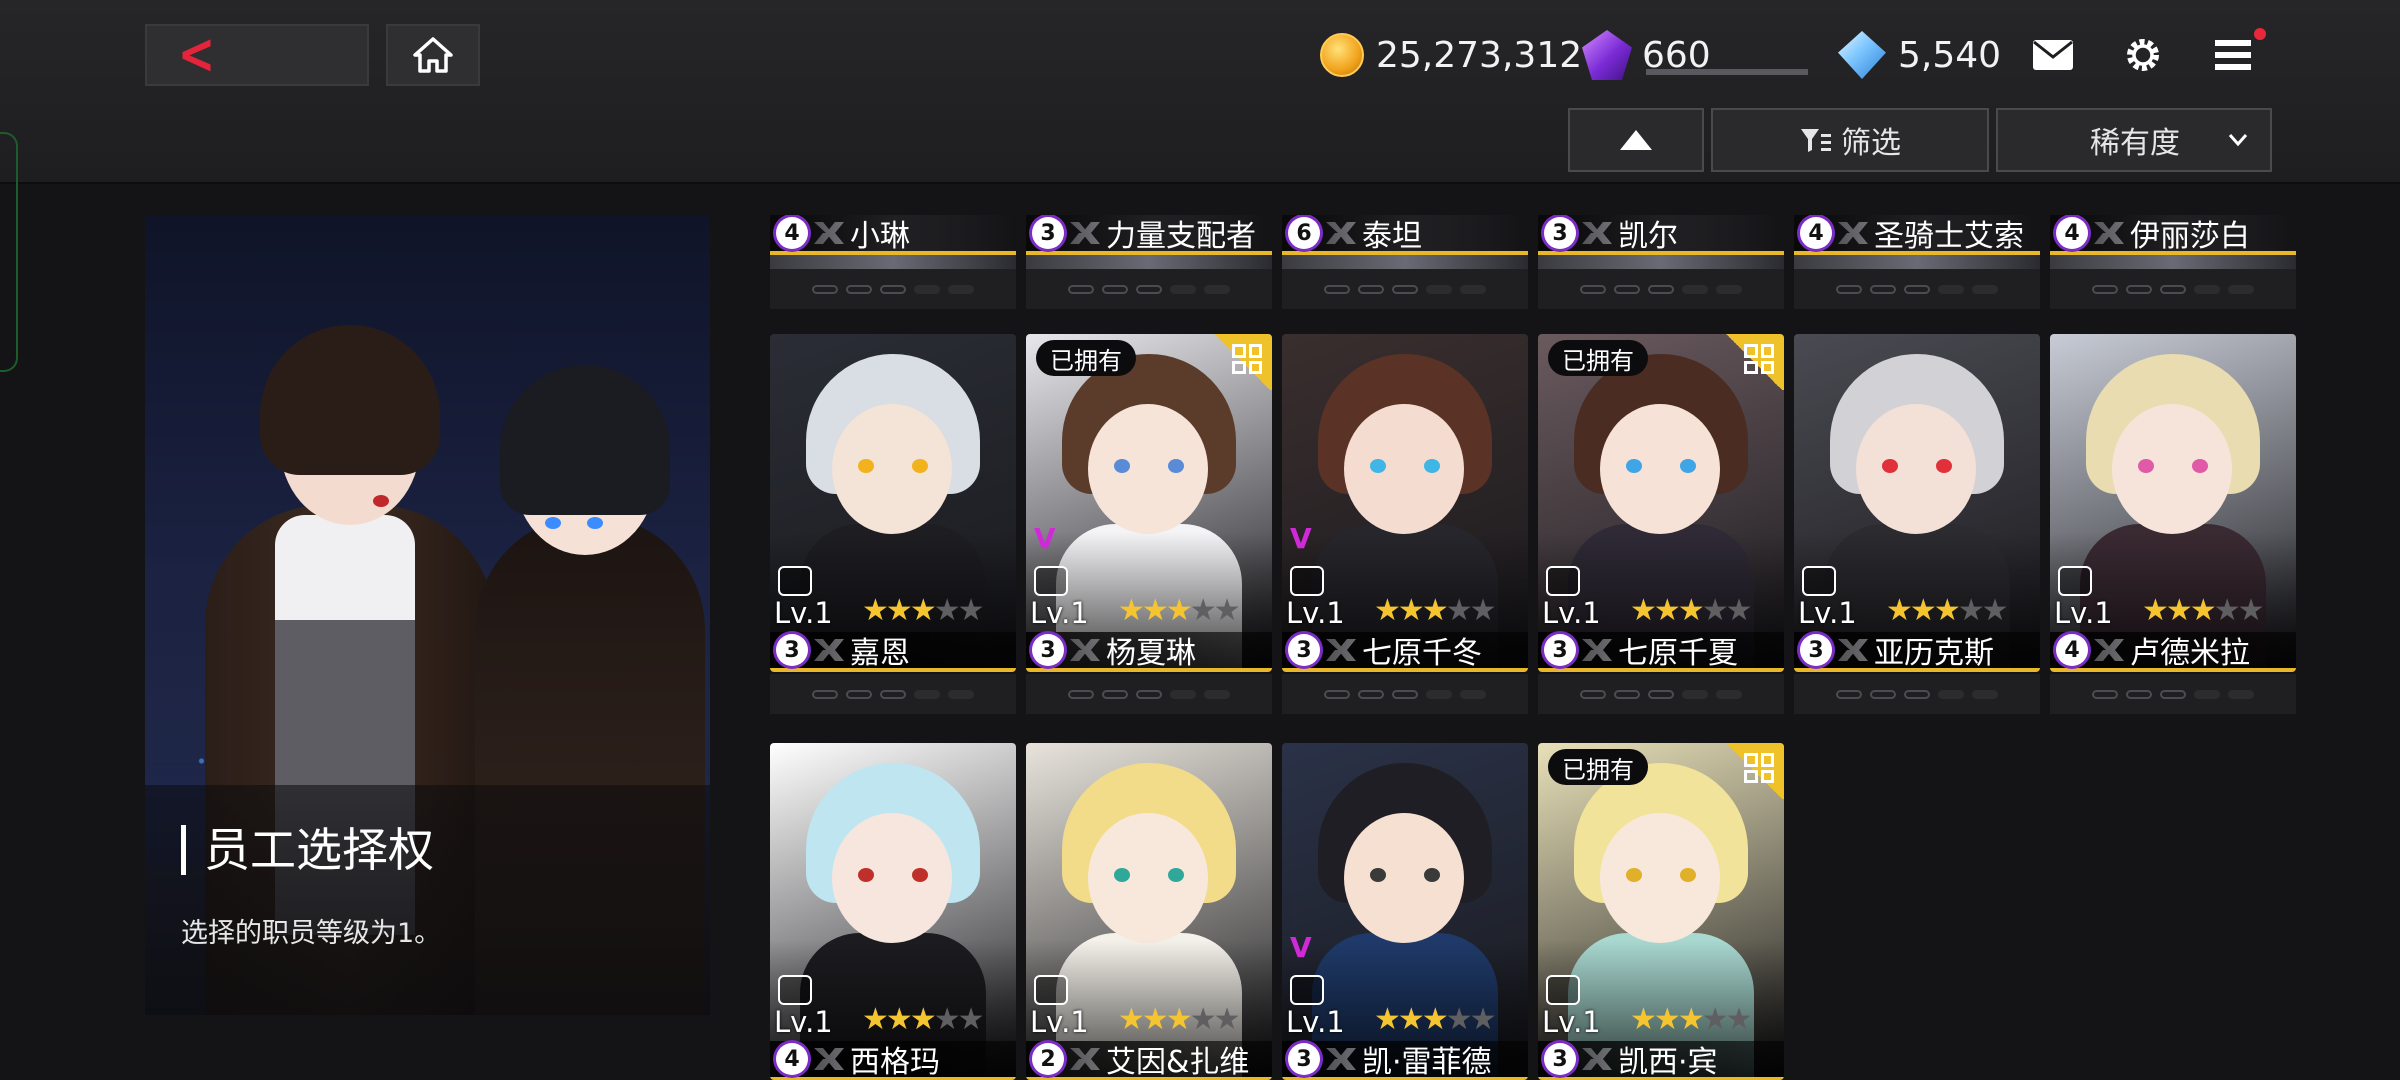  What do you see at coordinates (1405, 911) in the screenshot?
I see `character-card: V Lv.1 ★★★★★ 3 凯·雷菲德` at bounding box center [1405, 911].